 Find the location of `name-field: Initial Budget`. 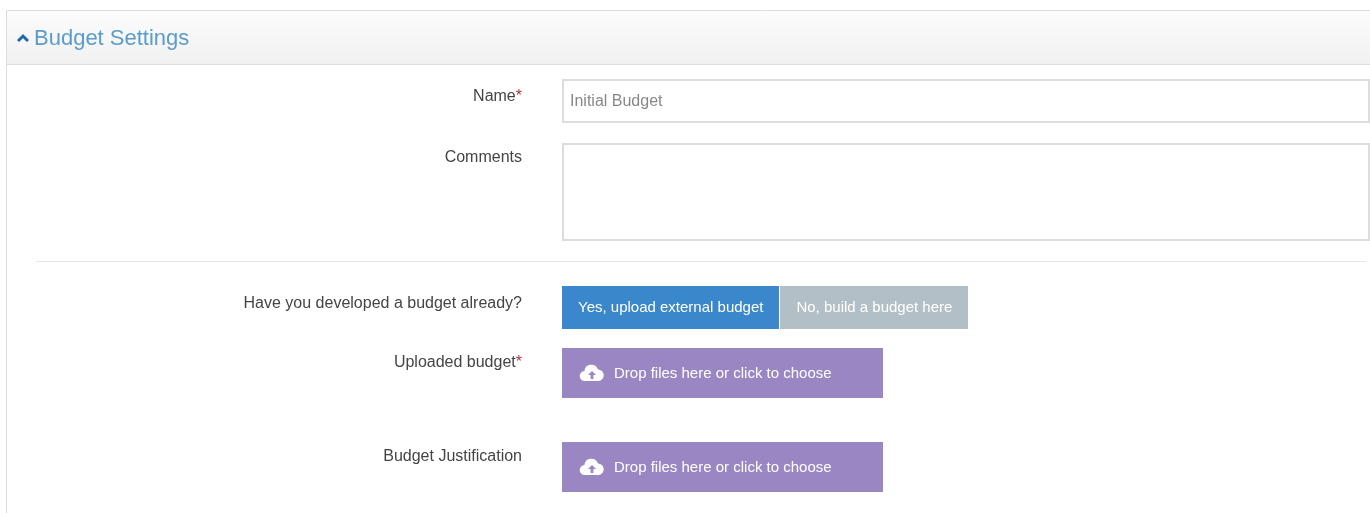

name-field: Initial Budget is located at coordinates (966, 101).